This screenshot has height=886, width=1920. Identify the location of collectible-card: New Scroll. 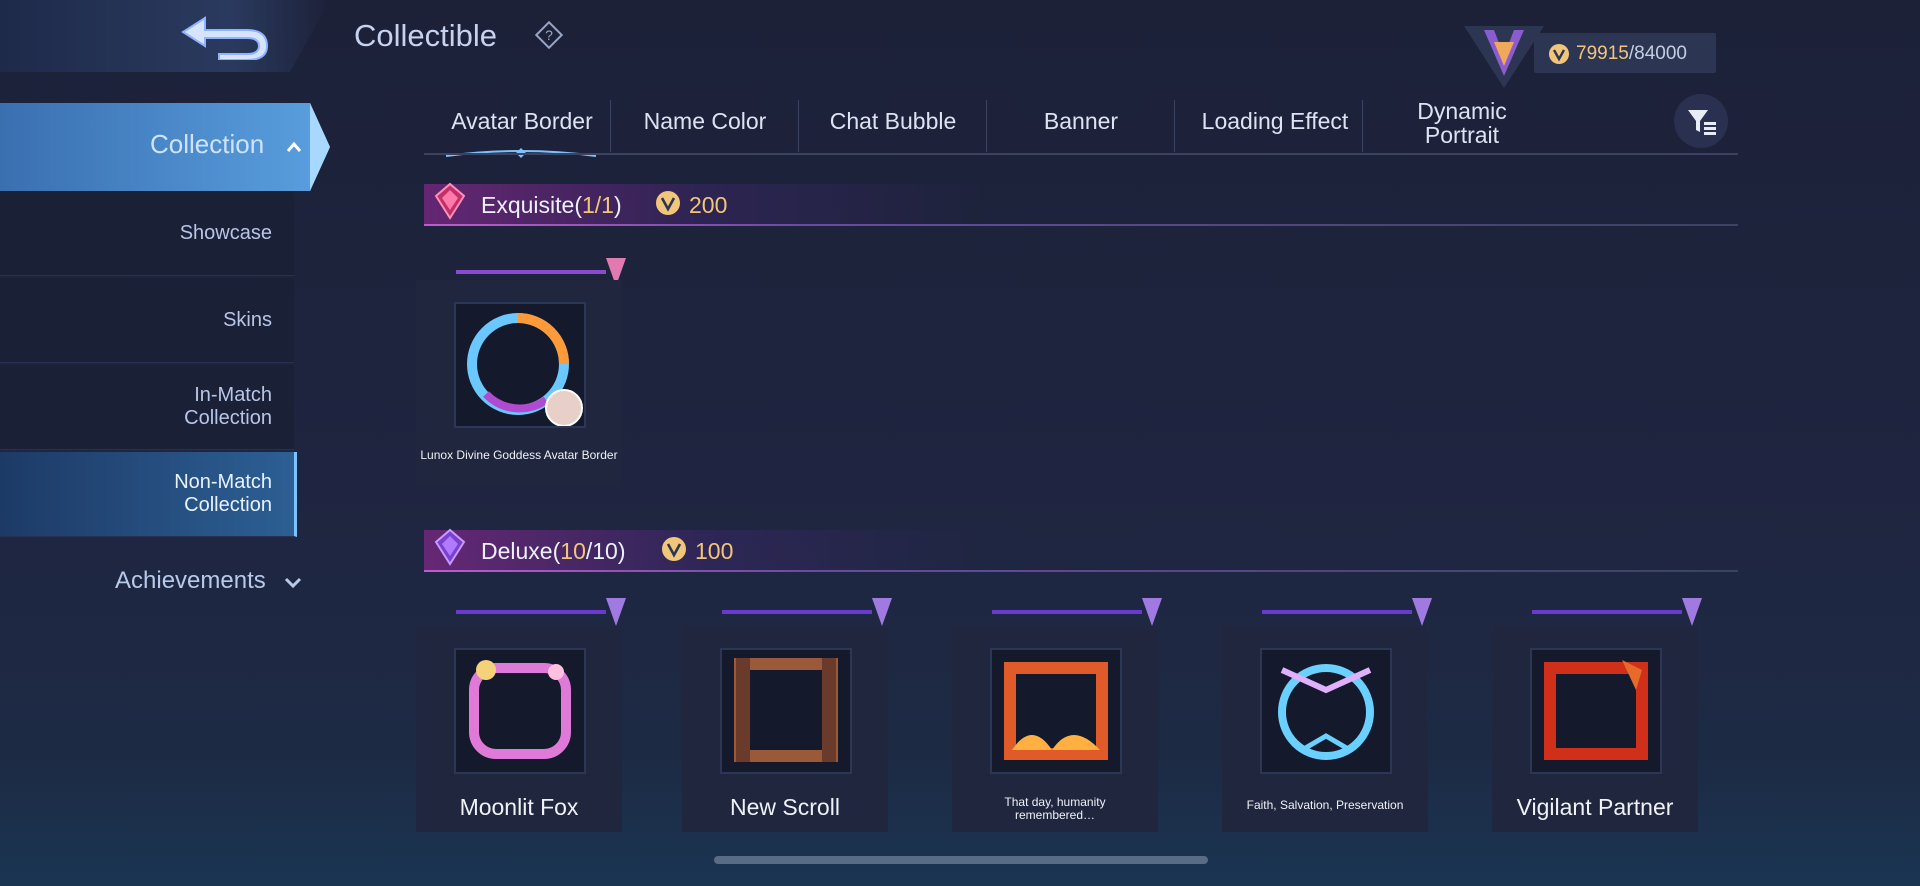
(787, 715).